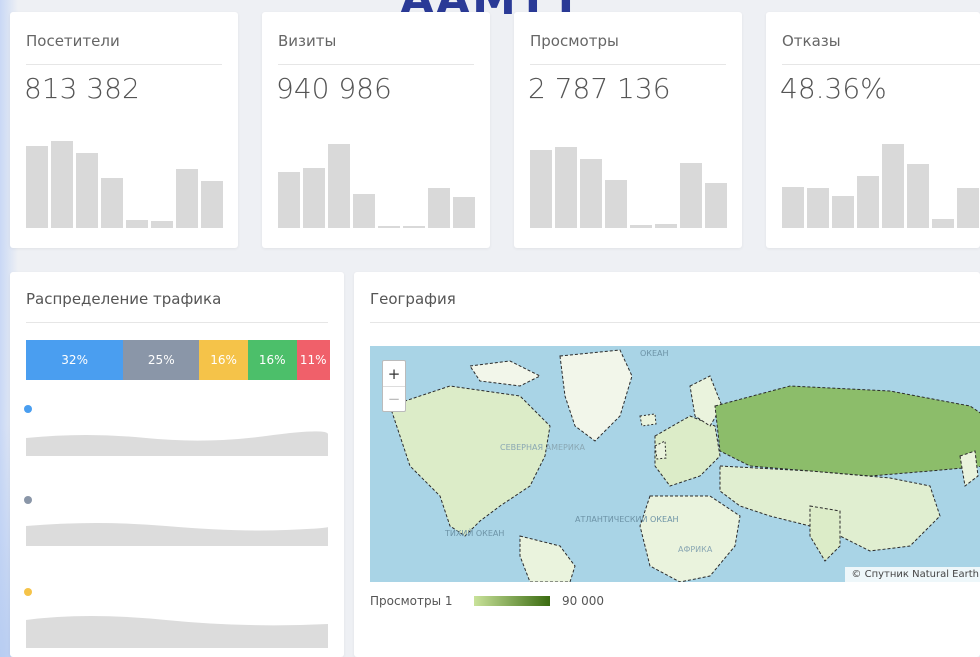 The width and height of the screenshot is (980, 657). Describe the element at coordinates (583, 601) in the screenshot. I see `map-legend-max: 90 000` at that location.